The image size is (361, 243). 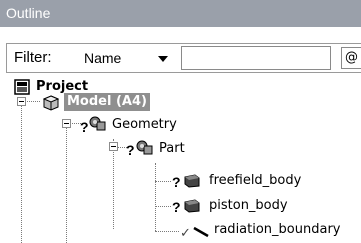 What do you see at coordinates (201, 232) in the screenshot?
I see `boundary-icon` at bounding box center [201, 232].